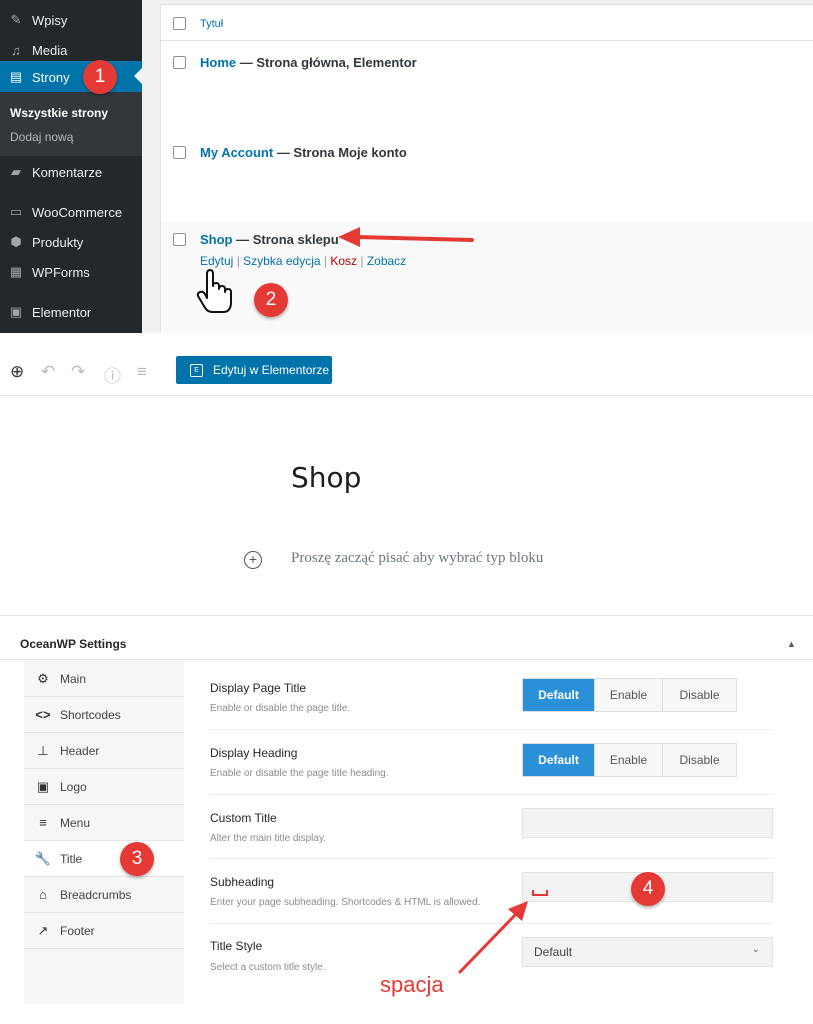 This screenshot has width=813, height=1024. What do you see at coordinates (218, 62) in the screenshot?
I see `page-title-link: Home` at bounding box center [218, 62].